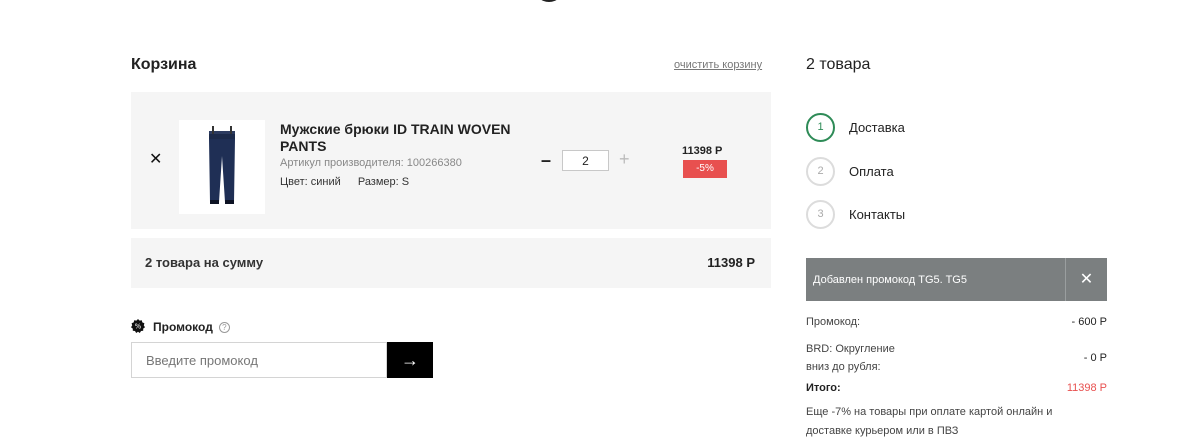 The width and height of the screenshot is (1200, 444). What do you see at coordinates (546, 160) in the screenshot?
I see `quantity-decrease-button: –` at bounding box center [546, 160].